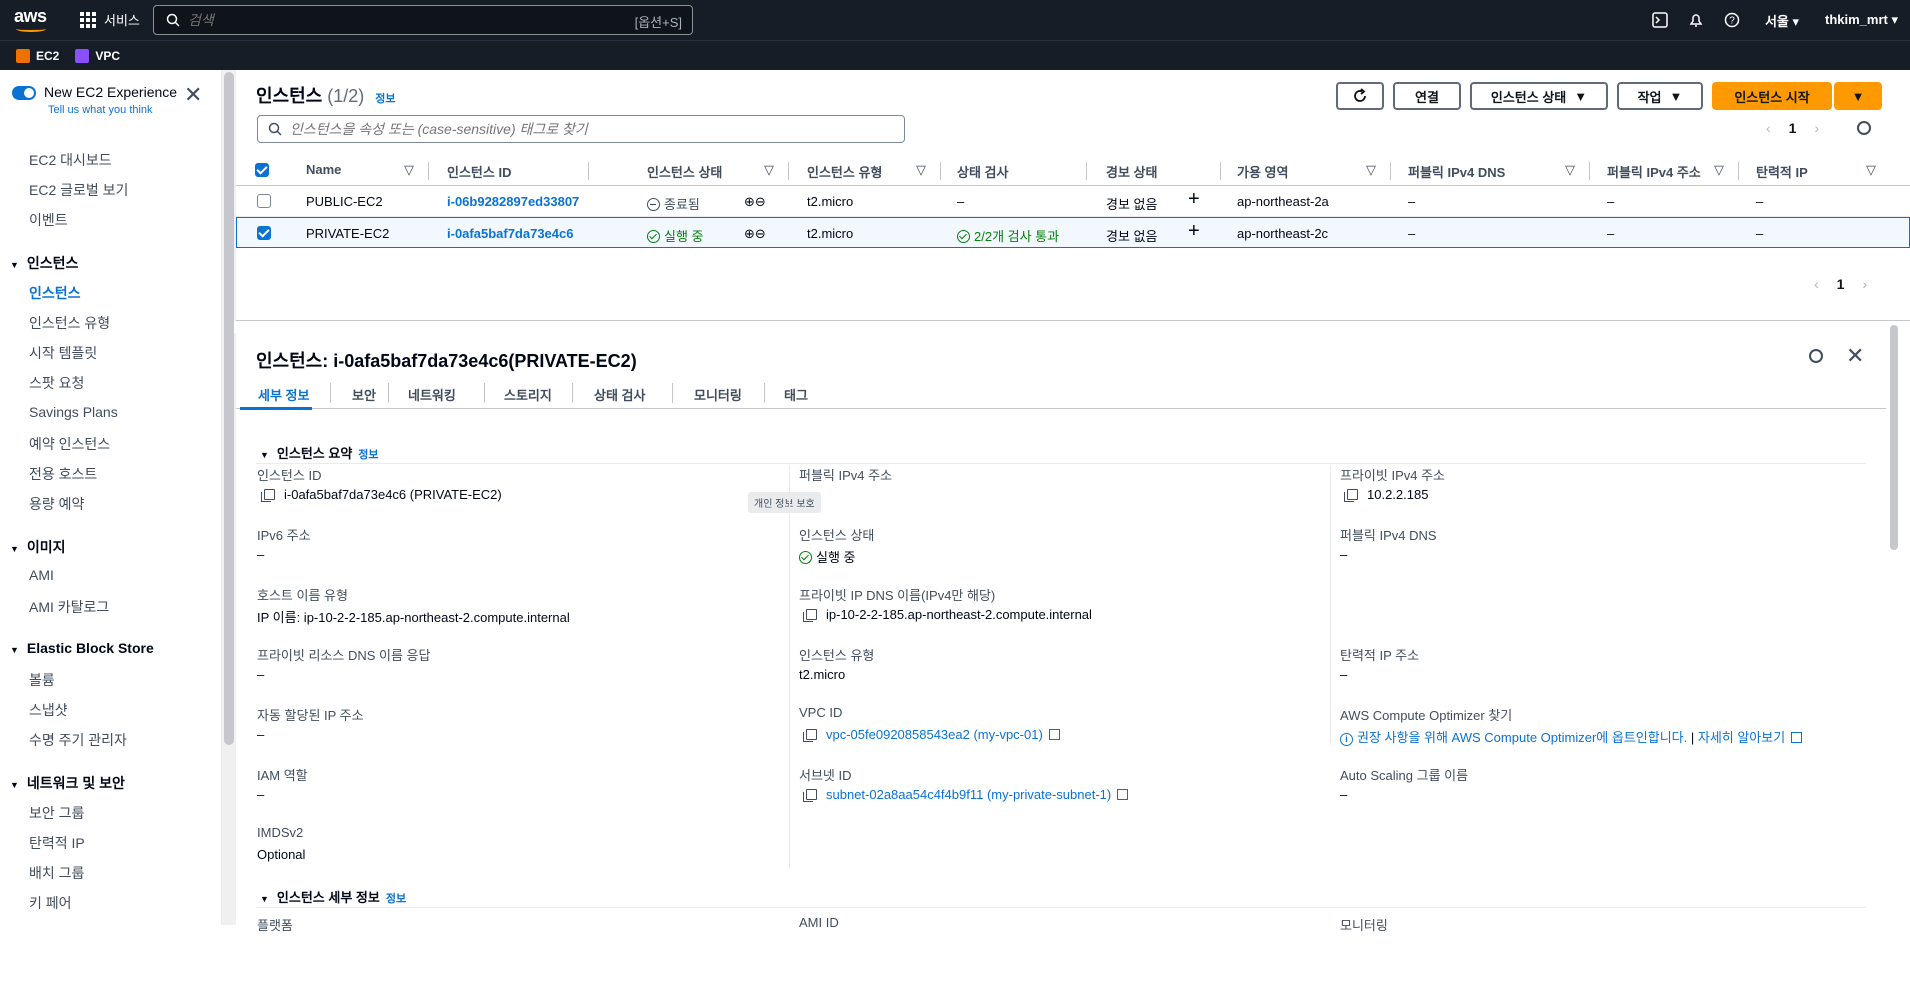 The width and height of the screenshot is (1910, 983). What do you see at coordinates (931, 734) in the screenshot?
I see `vpc-link: vpc-05fe0920858543ea2 (my-vpc-01)` at bounding box center [931, 734].